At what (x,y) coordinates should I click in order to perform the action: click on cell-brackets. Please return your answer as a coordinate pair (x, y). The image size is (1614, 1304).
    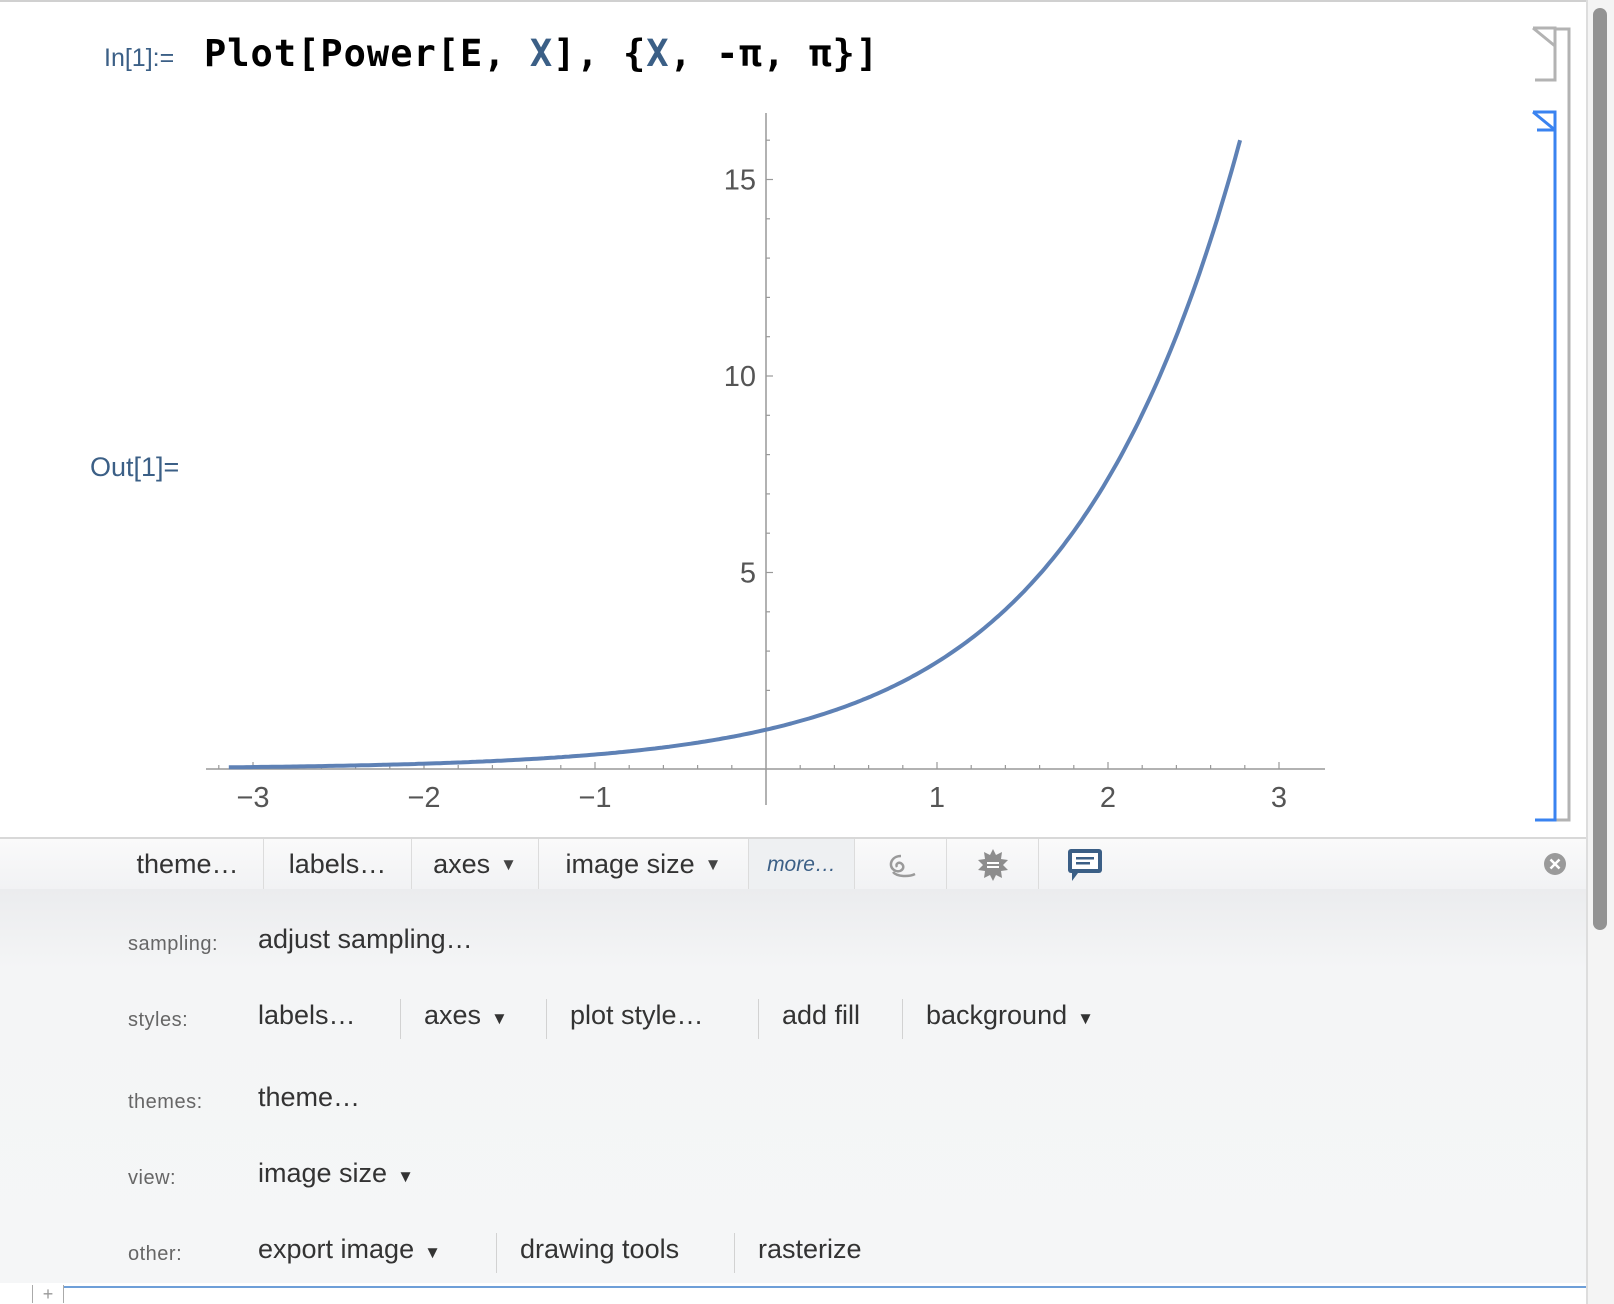
    Looking at the image, I should click on (1555, 426).